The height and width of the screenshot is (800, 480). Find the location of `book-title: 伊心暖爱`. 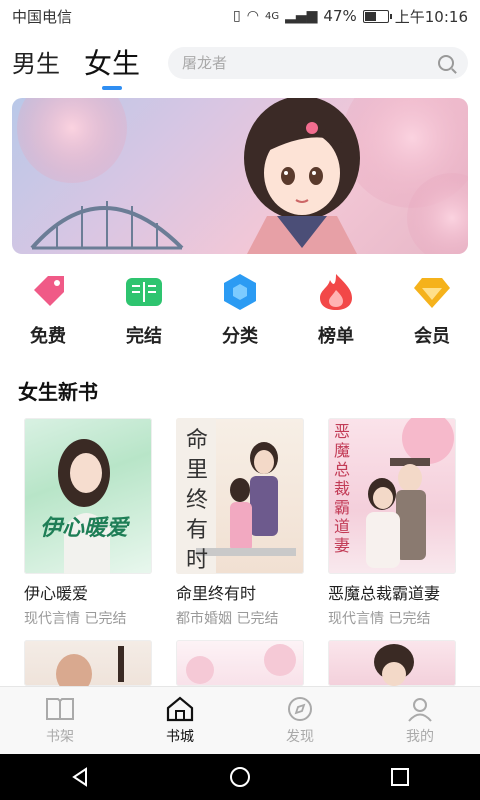

book-title: 伊心暖爱 is located at coordinates (56, 593).